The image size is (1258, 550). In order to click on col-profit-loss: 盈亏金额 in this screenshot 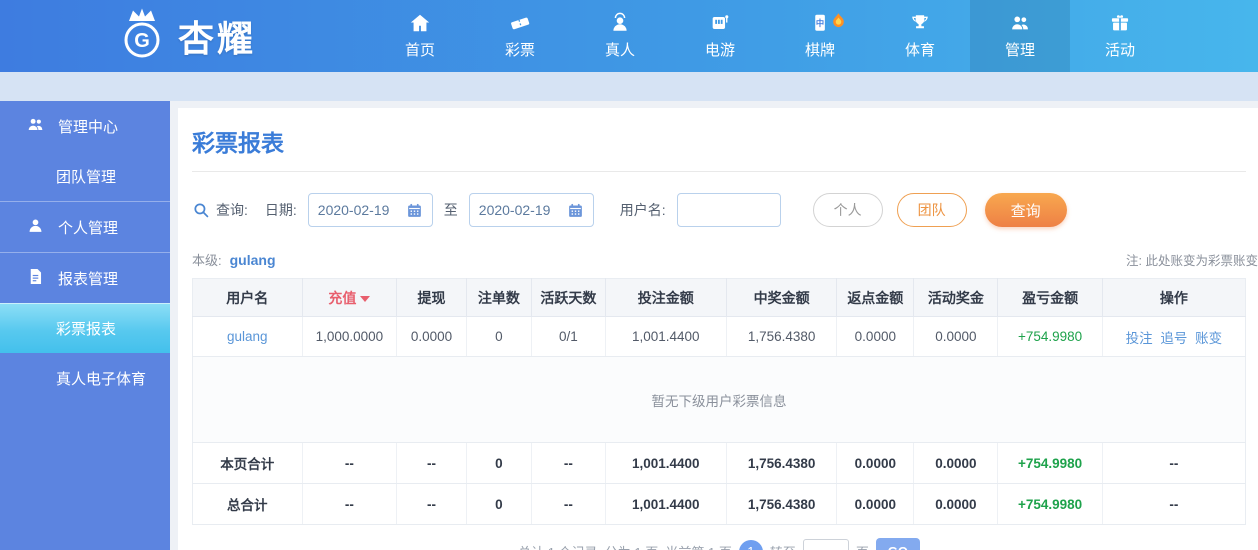, I will do `click(1050, 297)`.